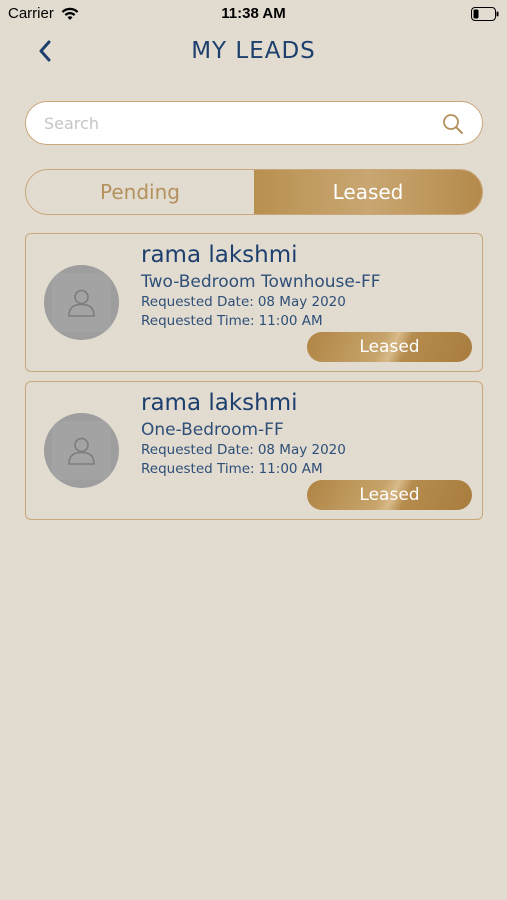 Image resolution: width=507 pixels, height=900 pixels. I want to click on status-time: 11:38 AM, so click(253, 13).